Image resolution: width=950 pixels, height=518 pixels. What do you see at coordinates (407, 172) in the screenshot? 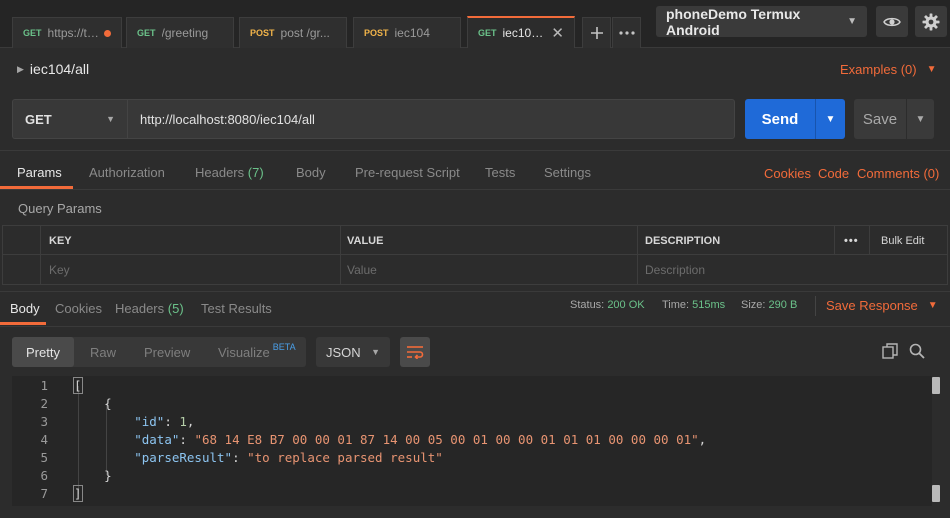
I see `tab-pre-request-script: Pre-request Script` at bounding box center [407, 172].